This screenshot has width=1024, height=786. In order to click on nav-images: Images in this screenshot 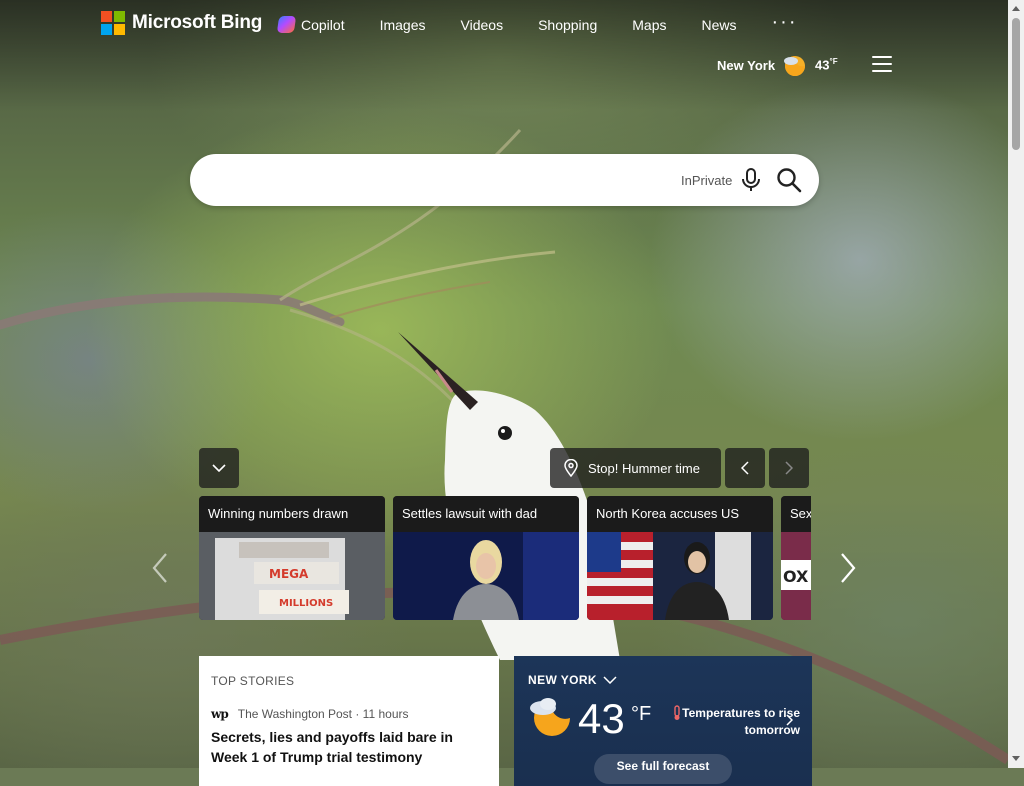, I will do `click(403, 25)`.